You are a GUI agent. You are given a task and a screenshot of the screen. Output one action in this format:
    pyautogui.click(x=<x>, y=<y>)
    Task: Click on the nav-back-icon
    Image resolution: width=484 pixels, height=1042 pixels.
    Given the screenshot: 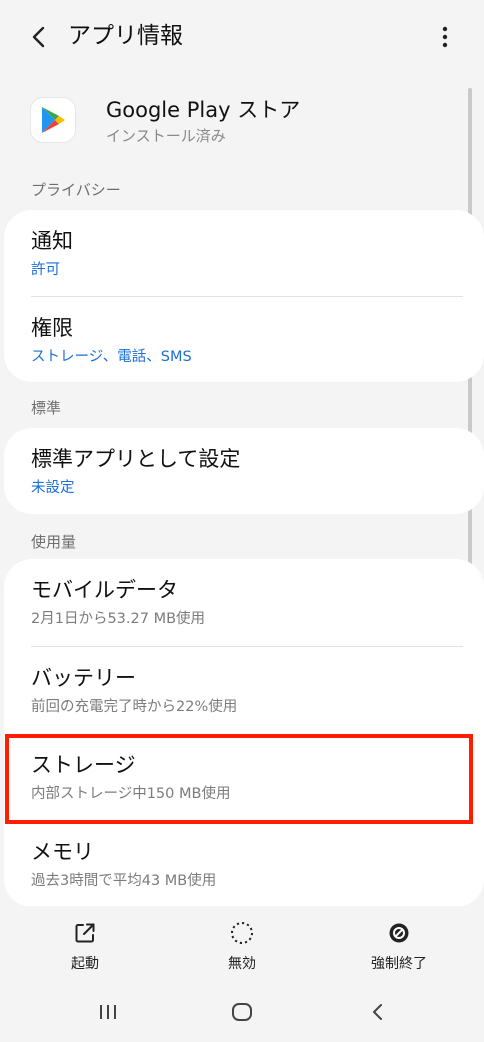 What is the action you would take?
    pyautogui.click(x=377, y=1012)
    